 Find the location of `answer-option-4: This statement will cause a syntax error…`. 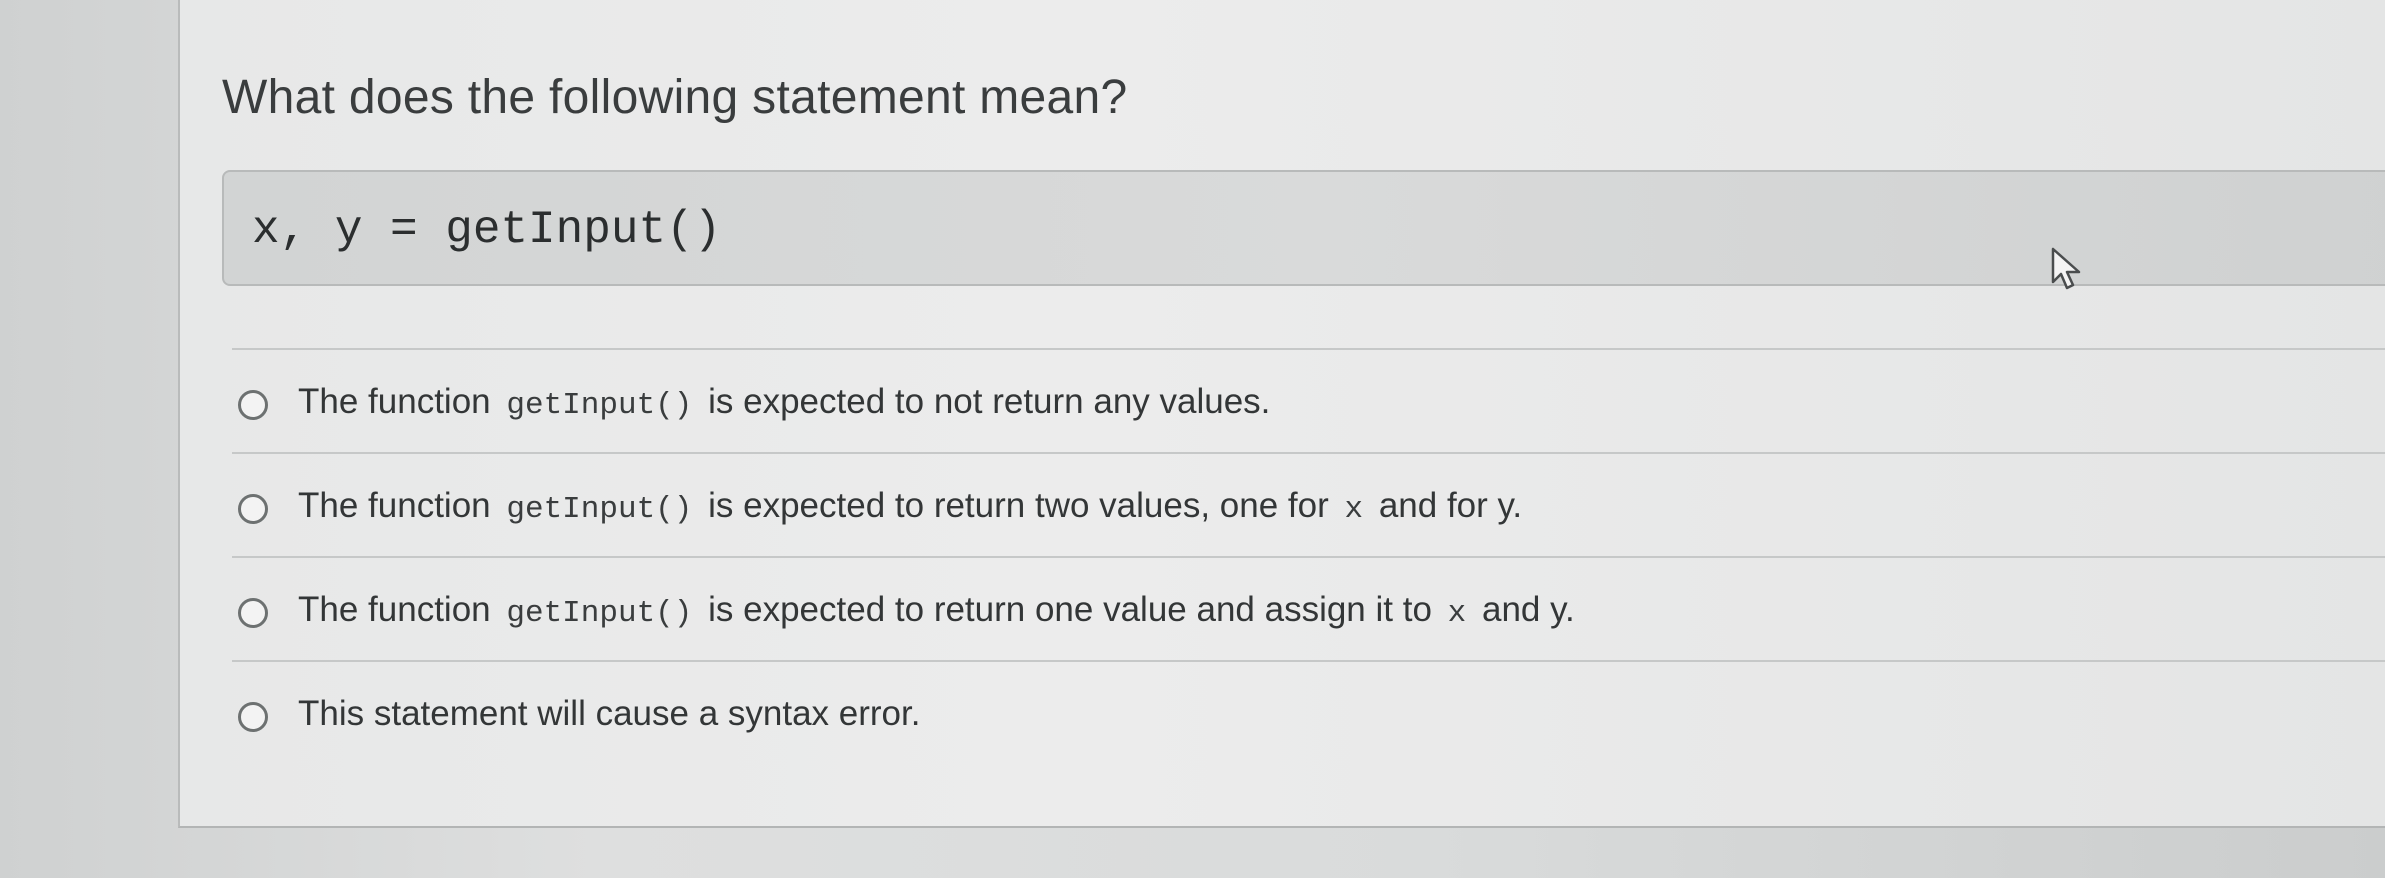

answer-option-4: This statement will cause a syntax error… is located at coordinates (1308, 712).